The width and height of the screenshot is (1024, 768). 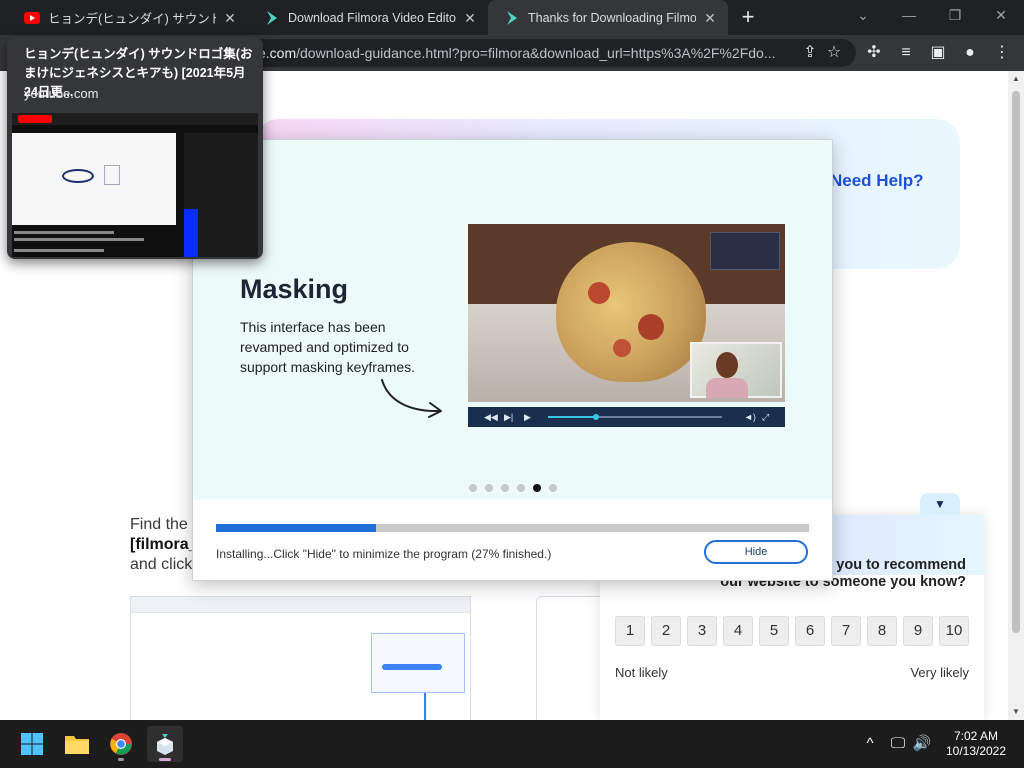 What do you see at coordinates (954, 631) in the screenshot?
I see `rating-option-10: 10` at bounding box center [954, 631].